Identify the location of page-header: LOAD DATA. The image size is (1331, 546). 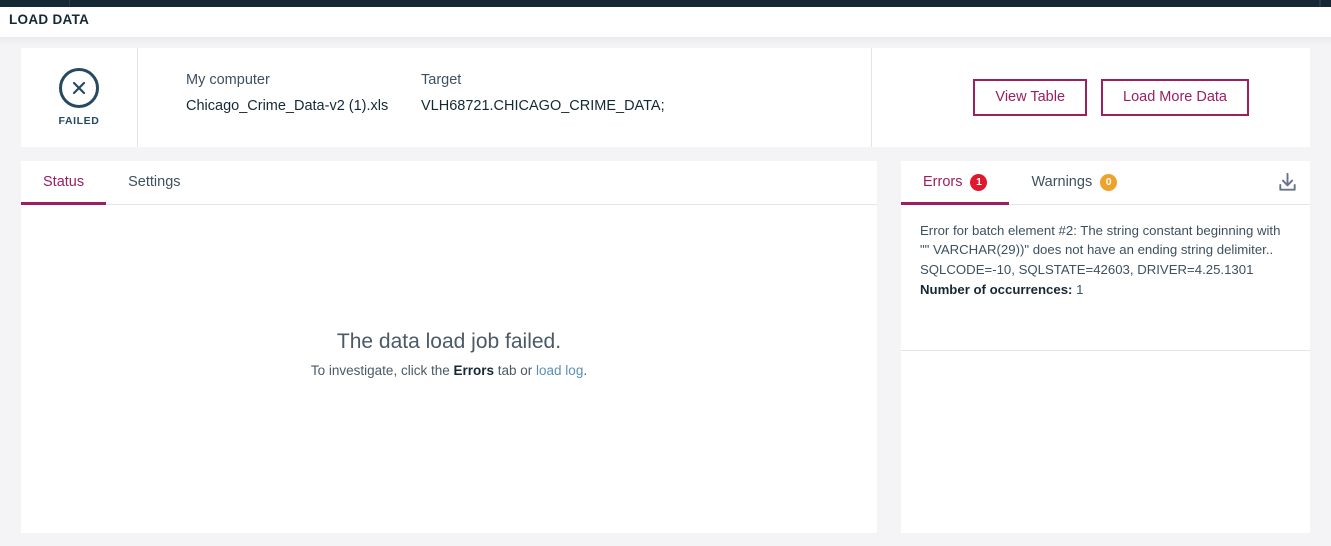
(665, 22).